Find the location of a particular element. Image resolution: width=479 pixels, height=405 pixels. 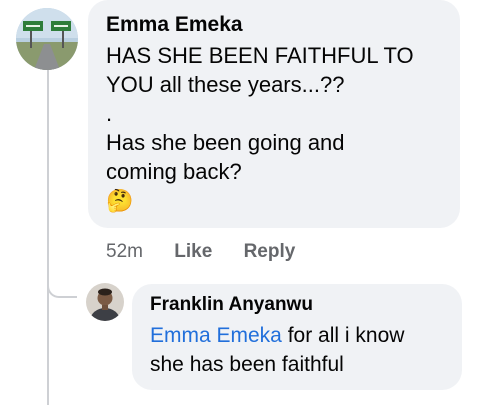

mention-link: Emma Emeka is located at coordinates (216, 335).